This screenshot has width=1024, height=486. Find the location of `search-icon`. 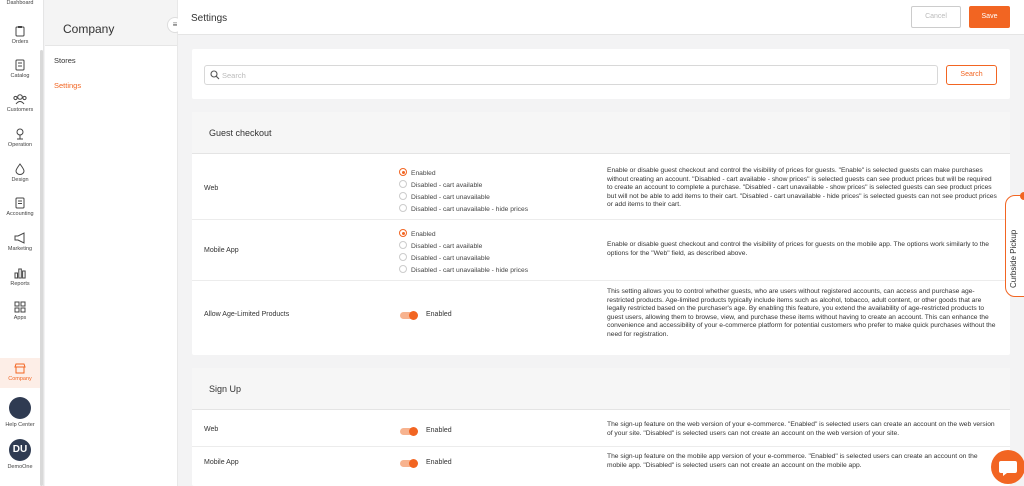

search-icon is located at coordinates (215, 75).